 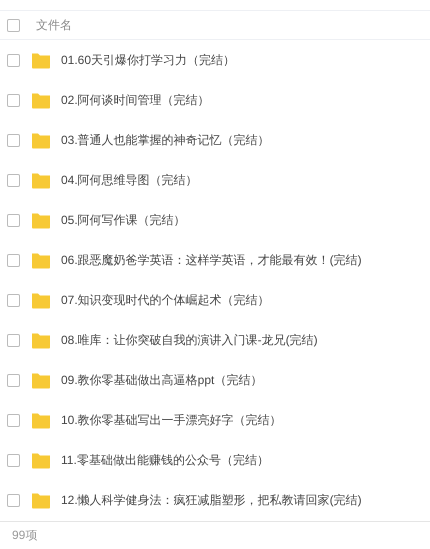 What do you see at coordinates (165, 300) in the screenshot?
I see `file-name: 07.知识变现时代的个体崛起术（完结）` at bounding box center [165, 300].